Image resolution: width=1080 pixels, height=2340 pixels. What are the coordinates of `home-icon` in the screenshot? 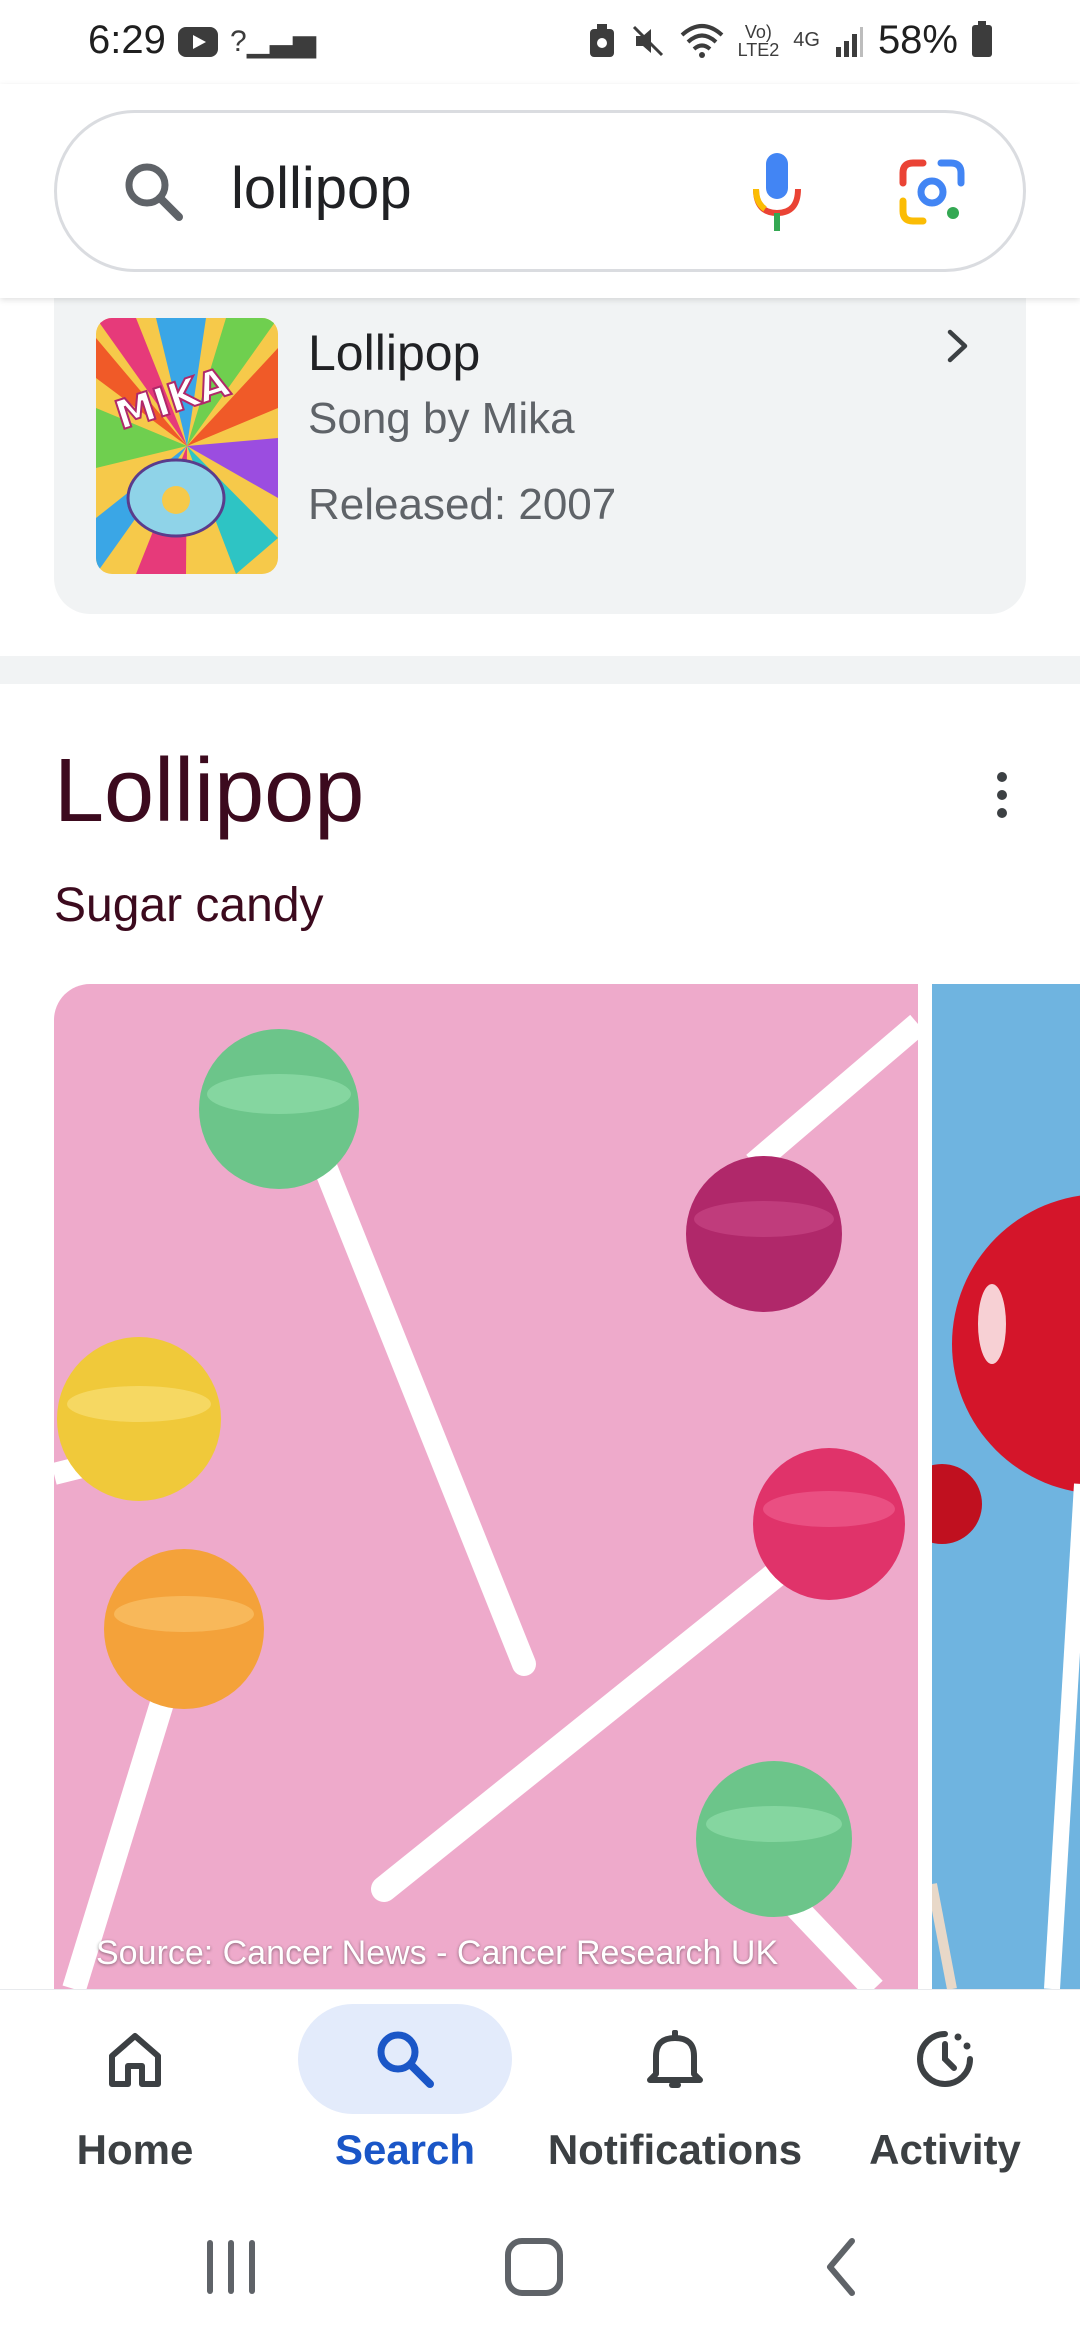 It's located at (135, 2060).